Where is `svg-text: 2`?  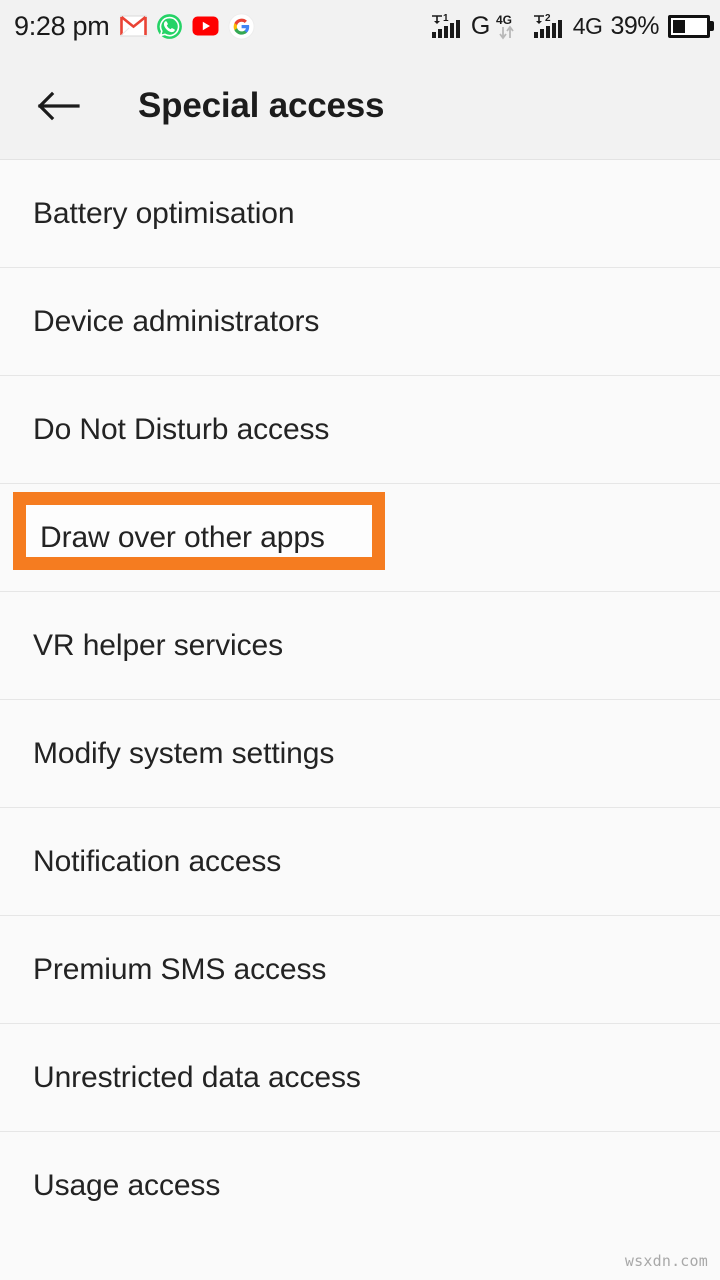
svg-text: 2 is located at coordinates (548, 18).